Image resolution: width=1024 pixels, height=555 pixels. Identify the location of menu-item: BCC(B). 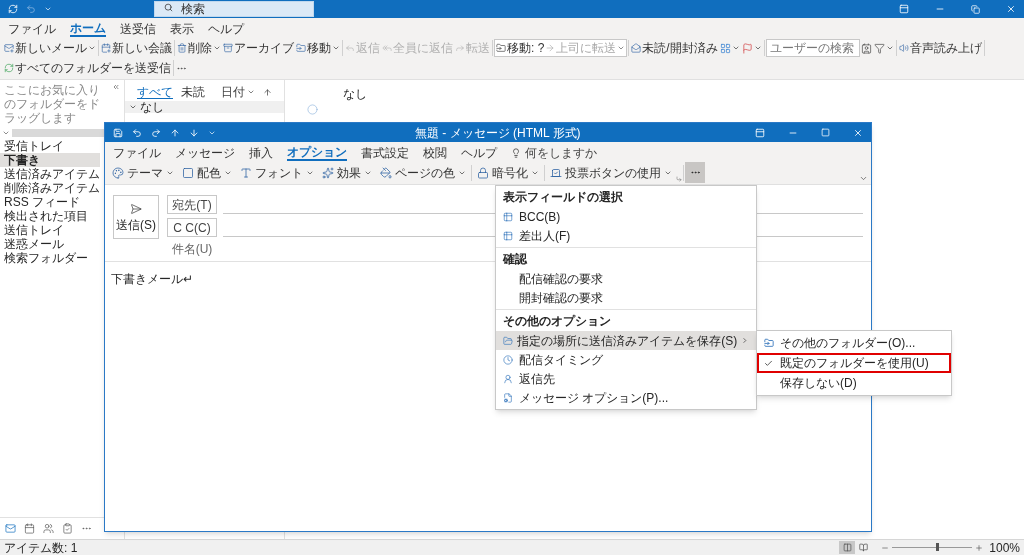
(626, 216).